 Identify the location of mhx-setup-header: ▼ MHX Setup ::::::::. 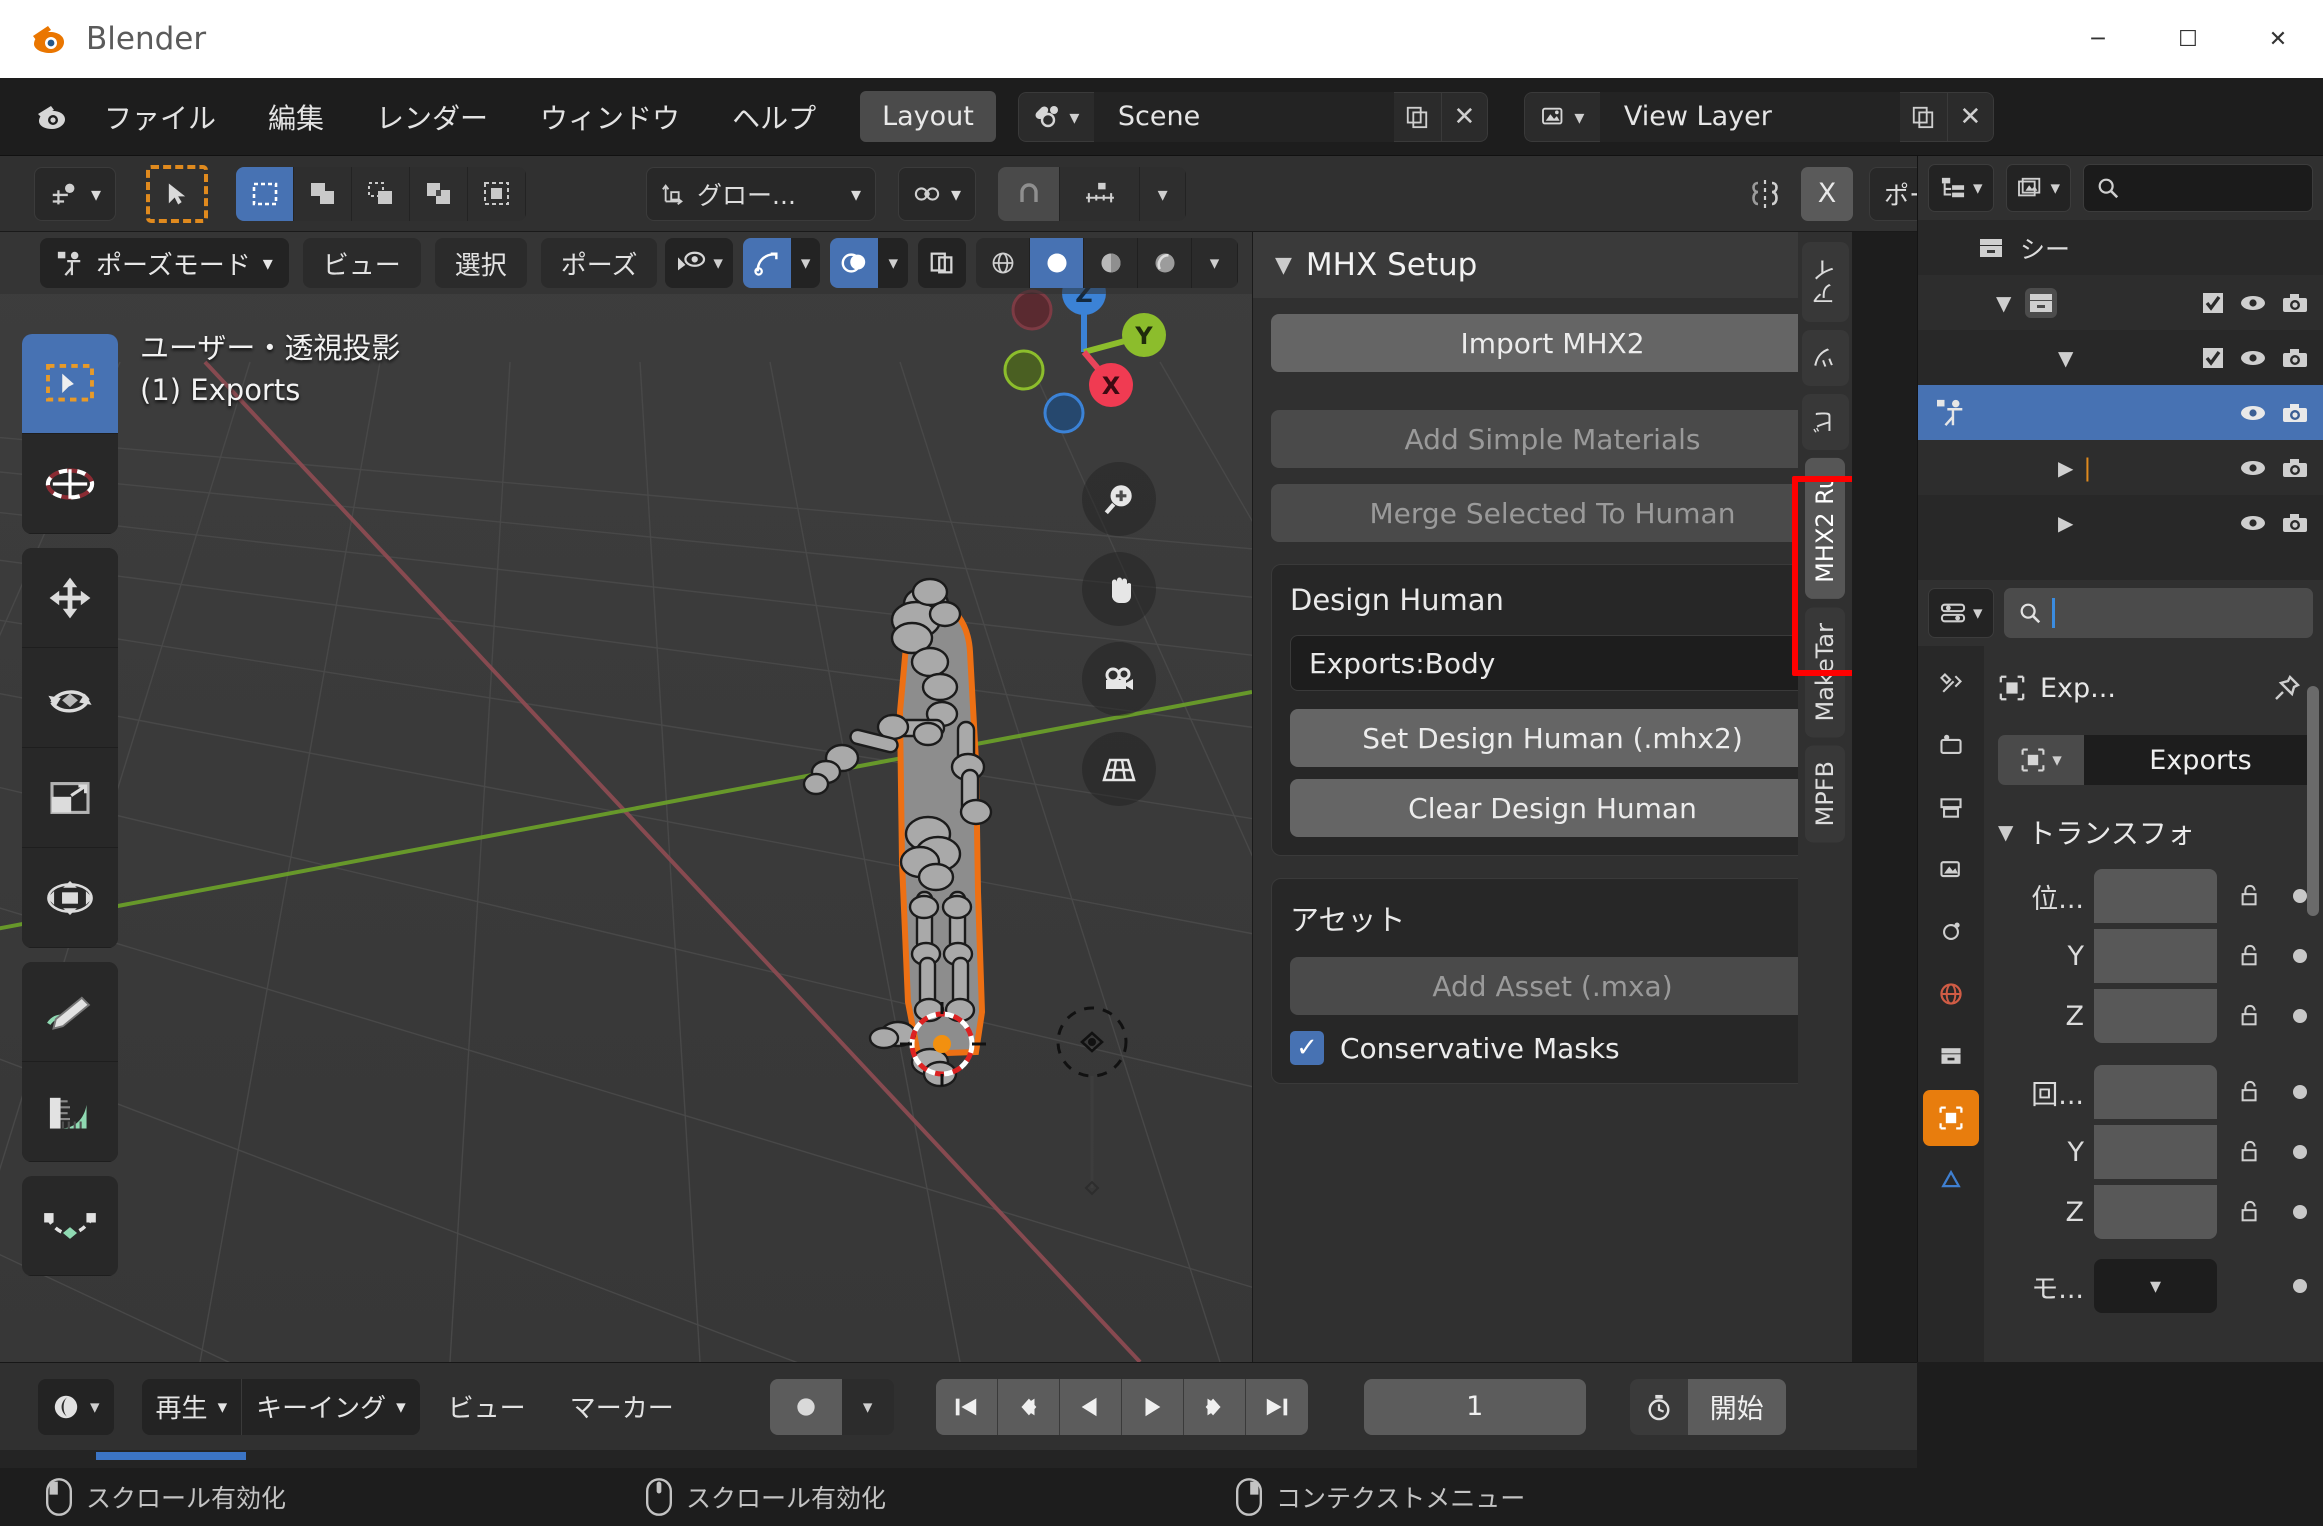
(1552, 265).